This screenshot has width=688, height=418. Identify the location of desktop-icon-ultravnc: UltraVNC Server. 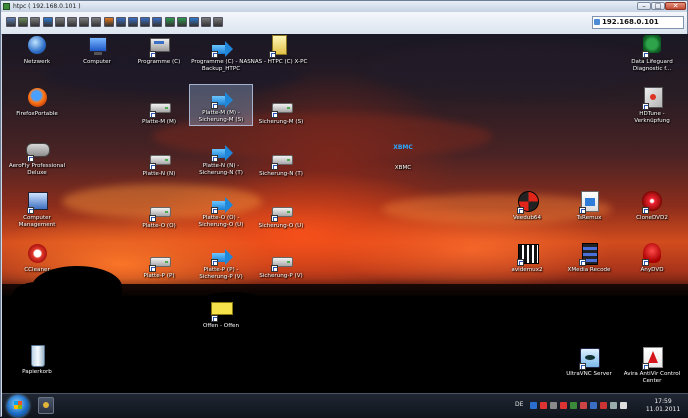
(589, 362).